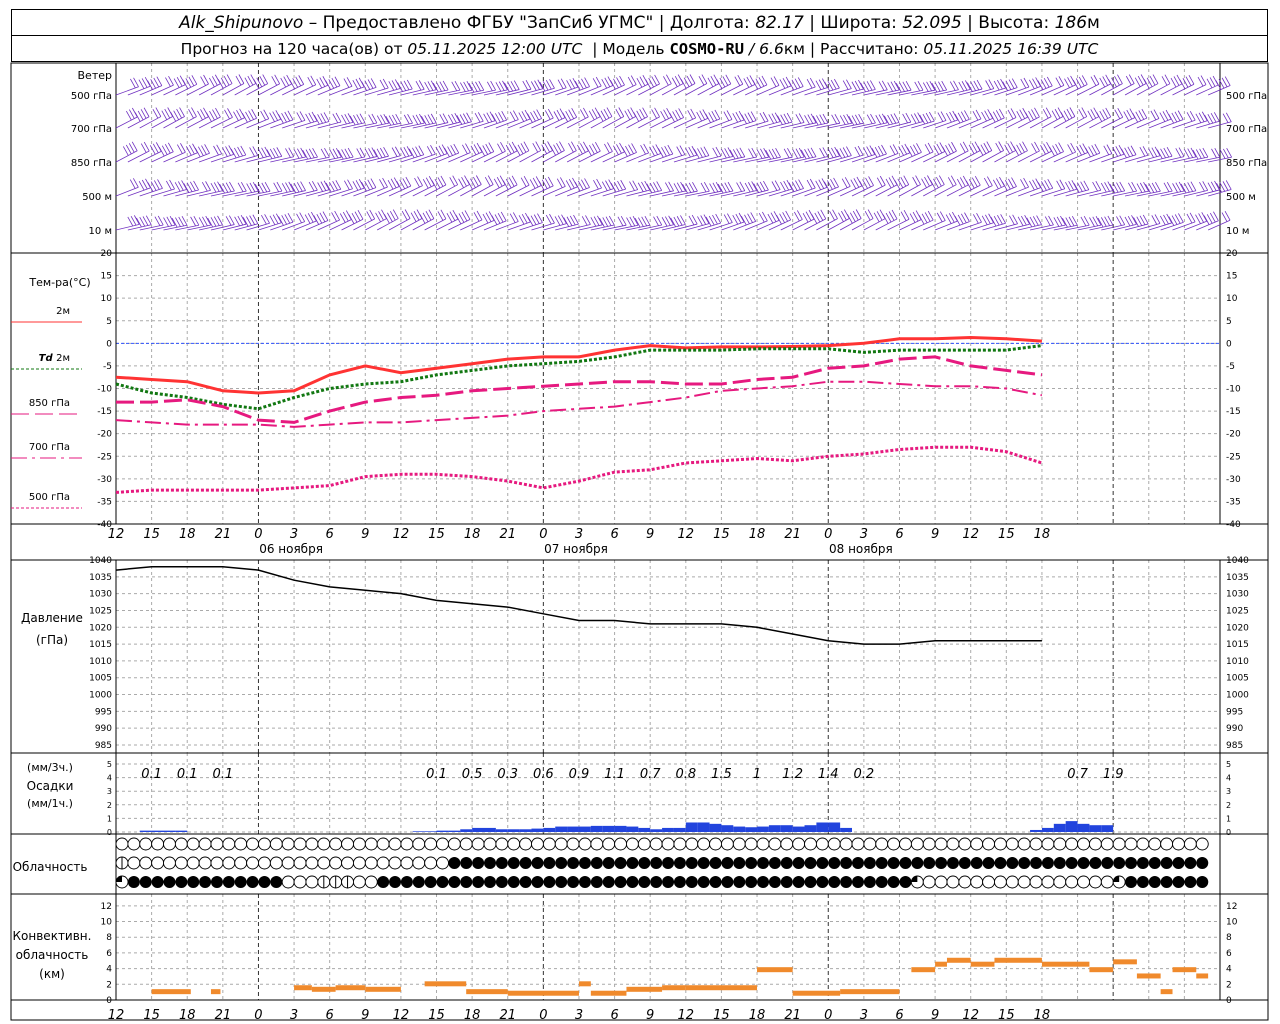 The height and width of the screenshot is (1024, 1280). I want to click on hour-label: 12, so click(116, 534).